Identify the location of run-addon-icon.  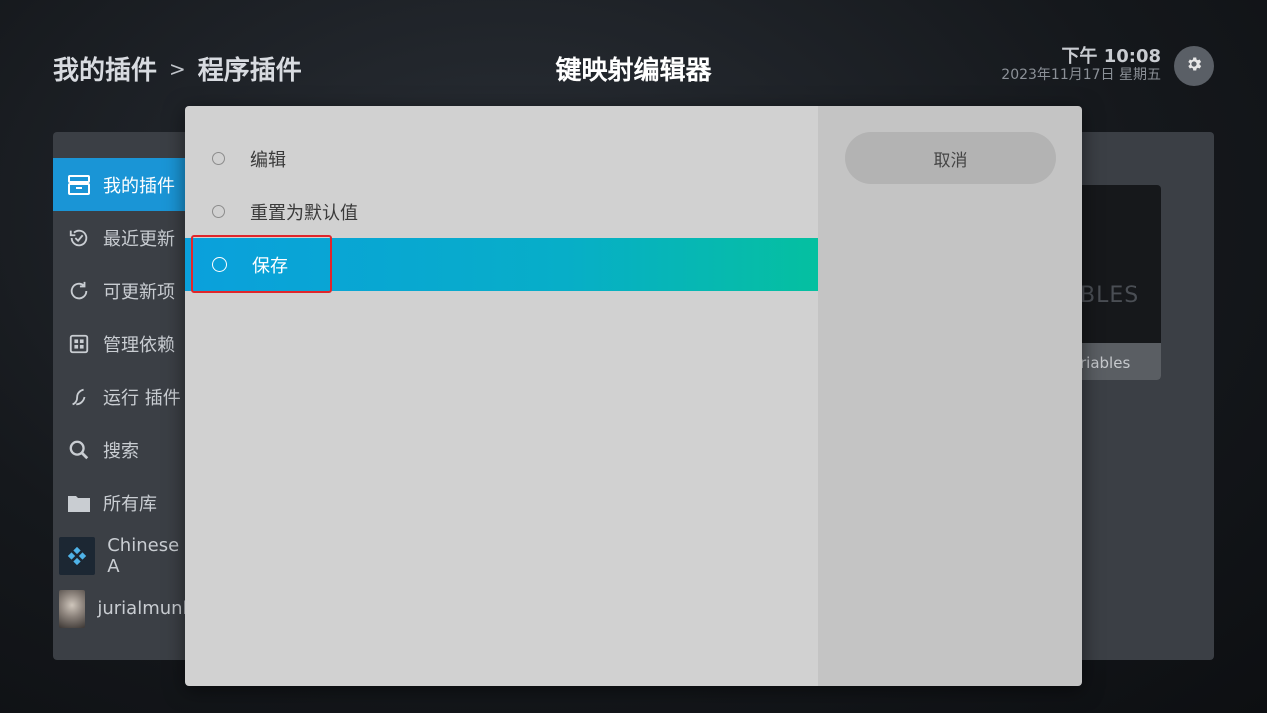
(79, 397).